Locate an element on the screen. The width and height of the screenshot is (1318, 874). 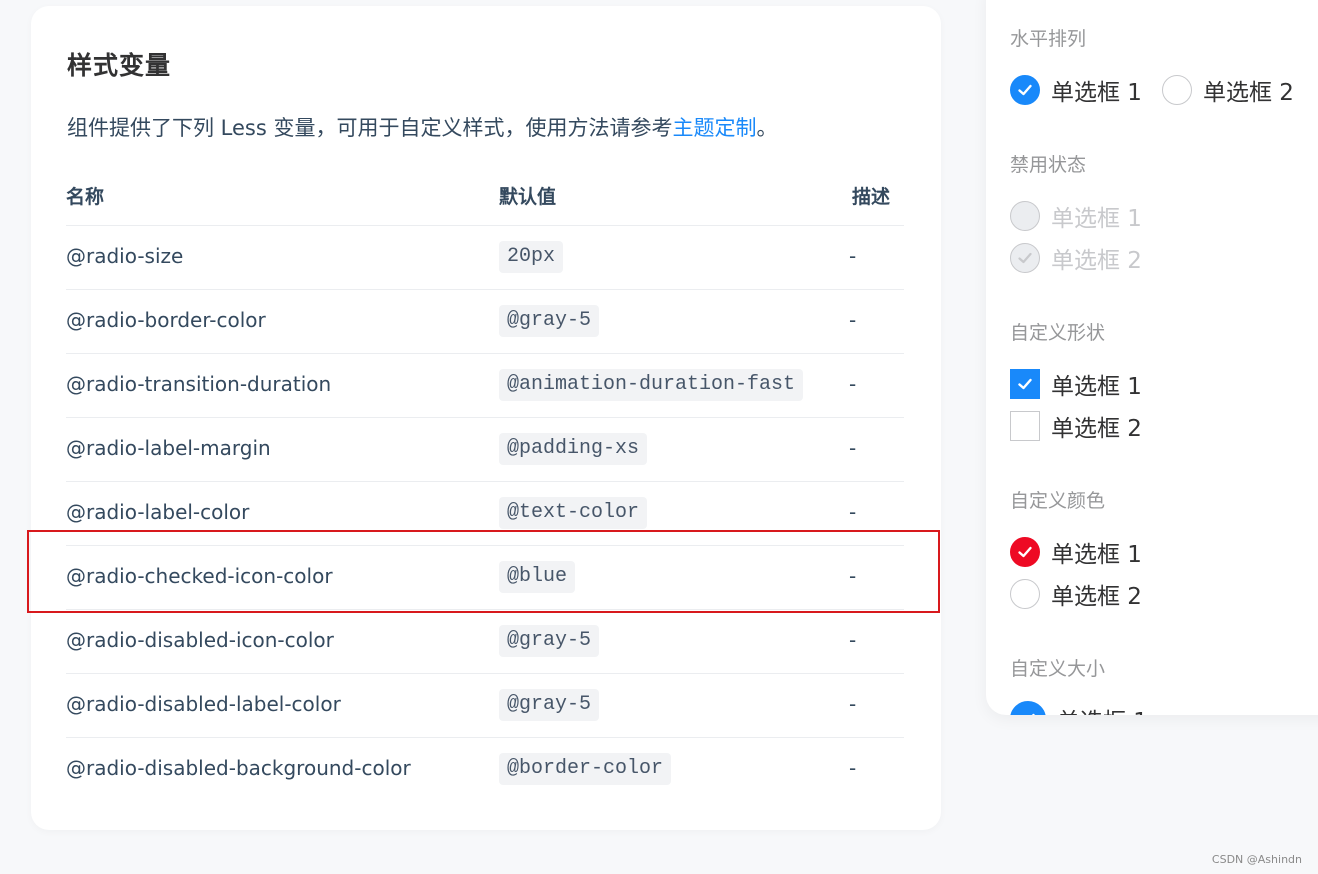
variable-name: @radio-label-color is located at coordinates (158, 512).